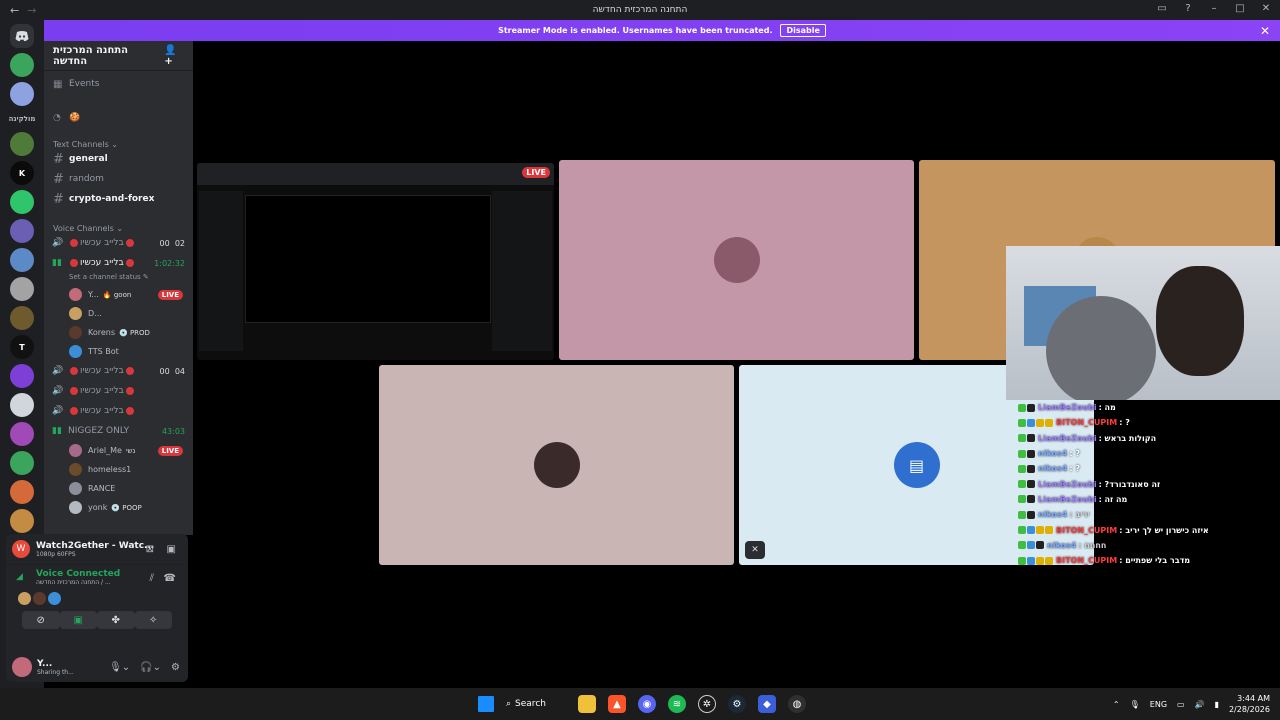 The width and height of the screenshot is (1280, 720). I want to click on disable-streamer-mode-button: Disable, so click(803, 30).